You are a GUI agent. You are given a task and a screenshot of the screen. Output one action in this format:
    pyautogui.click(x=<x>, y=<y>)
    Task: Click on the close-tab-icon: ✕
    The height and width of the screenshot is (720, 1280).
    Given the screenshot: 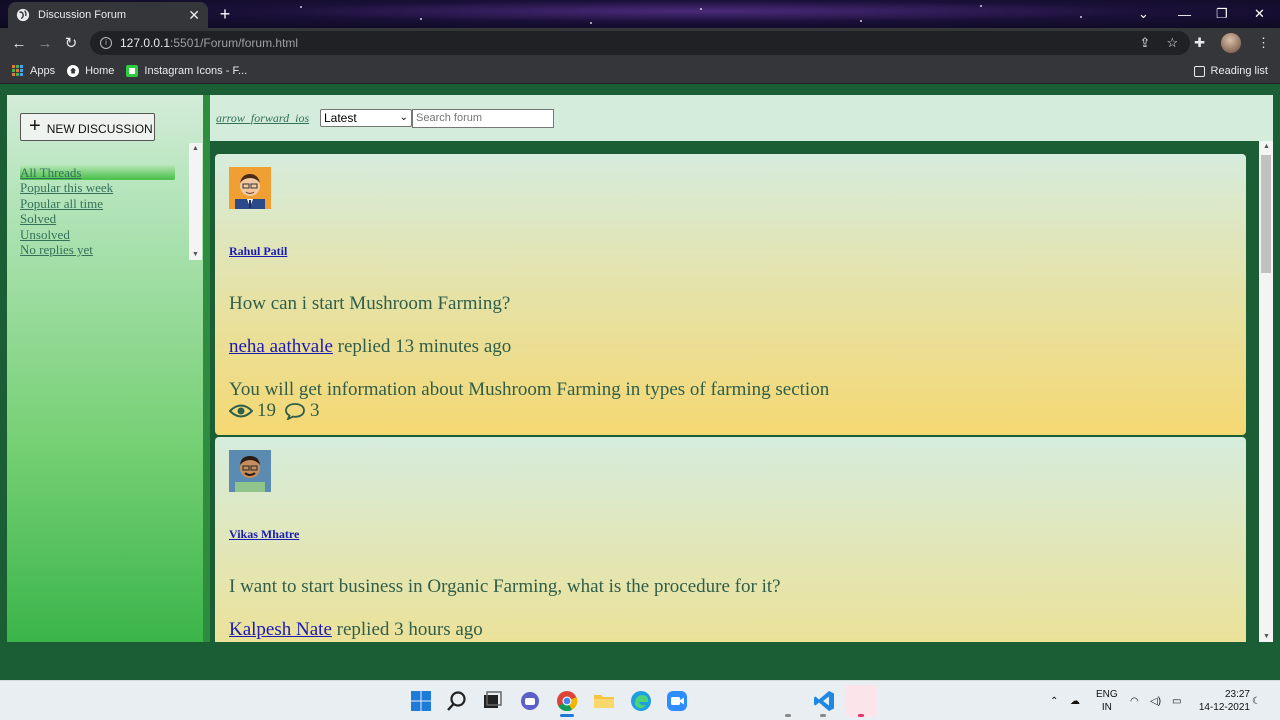 What is the action you would take?
    pyautogui.click(x=194, y=15)
    